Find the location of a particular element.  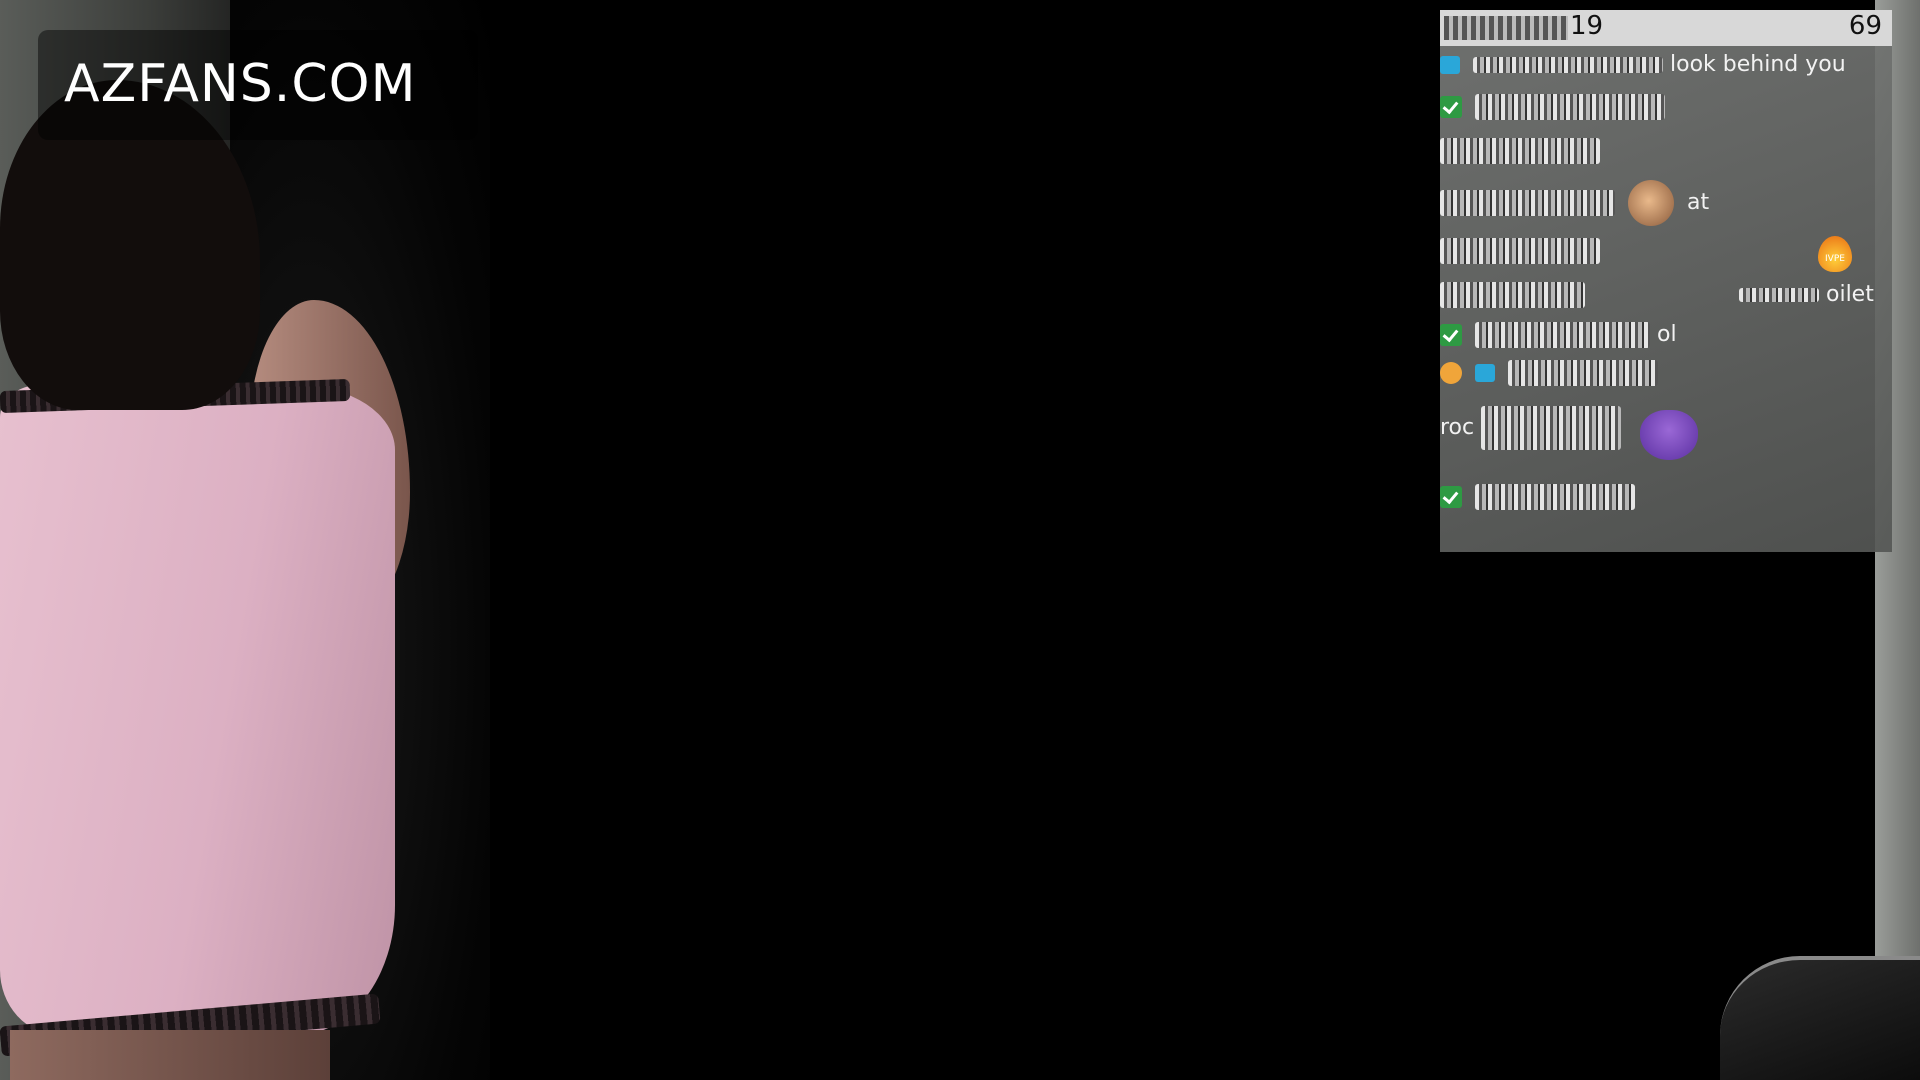

chat-message-text: ol is located at coordinates (1667, 334).